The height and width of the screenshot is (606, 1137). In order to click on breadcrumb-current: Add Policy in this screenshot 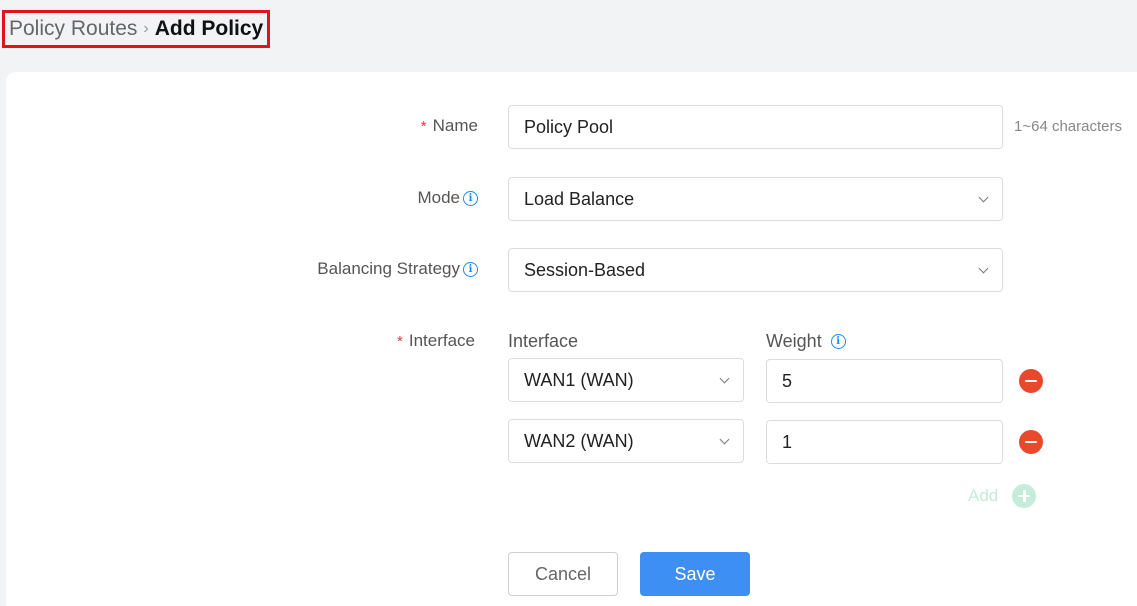, I will do `click(209, 28)`.